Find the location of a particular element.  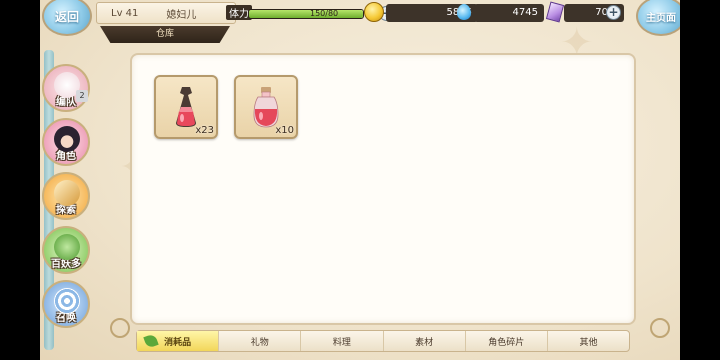

inventory-slot: x23 is located at coordinates (186, 107).